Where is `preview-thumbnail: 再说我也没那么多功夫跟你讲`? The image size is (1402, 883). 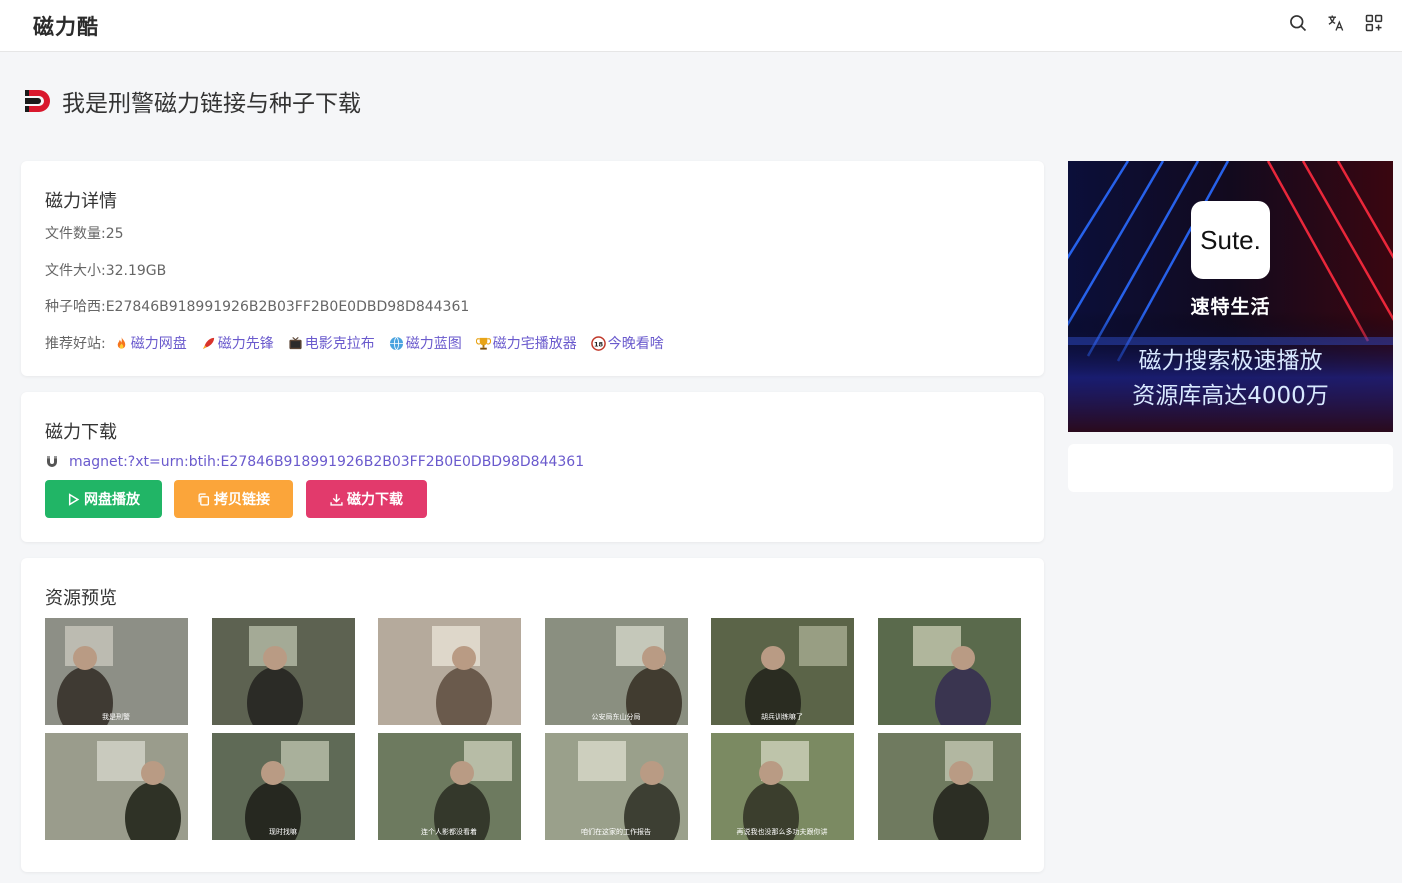 preview-thumbnail: 再说我也没那么多功夫跟你讲 is located at coordinates (782, 786).